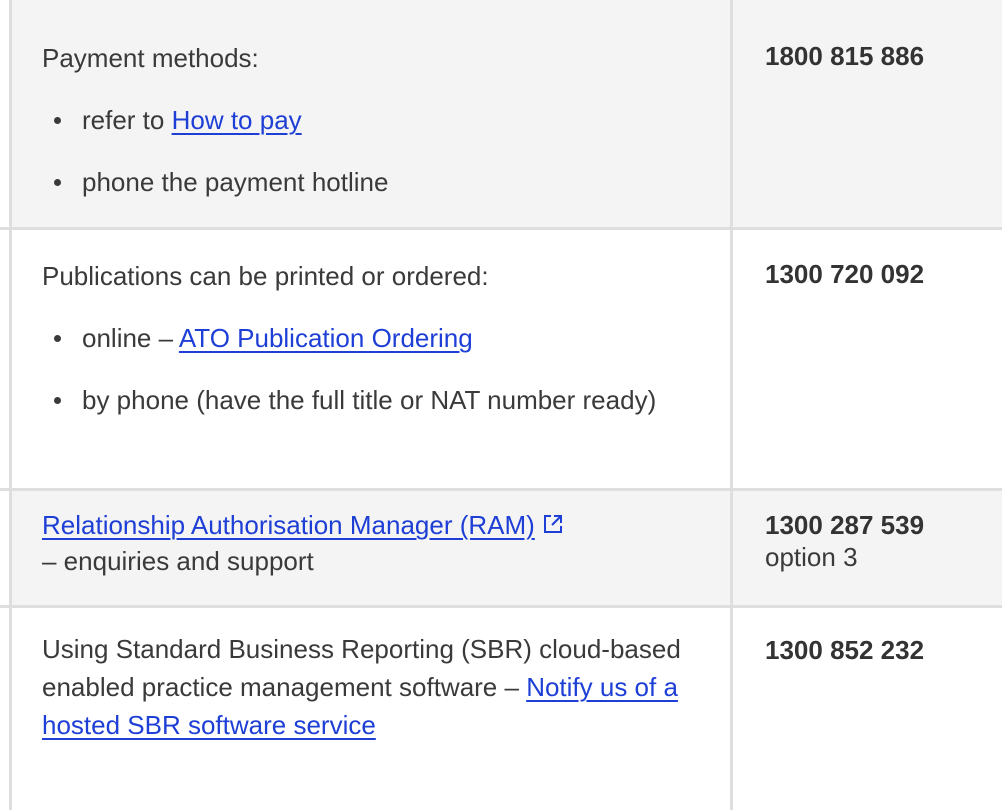 The width and height of the screenshot is (1002, 810). What do you see at coordinates (235, 182) in the screenshot?
I see `list-item-text: phone the payment hotline` at bounding box center [235, 182].